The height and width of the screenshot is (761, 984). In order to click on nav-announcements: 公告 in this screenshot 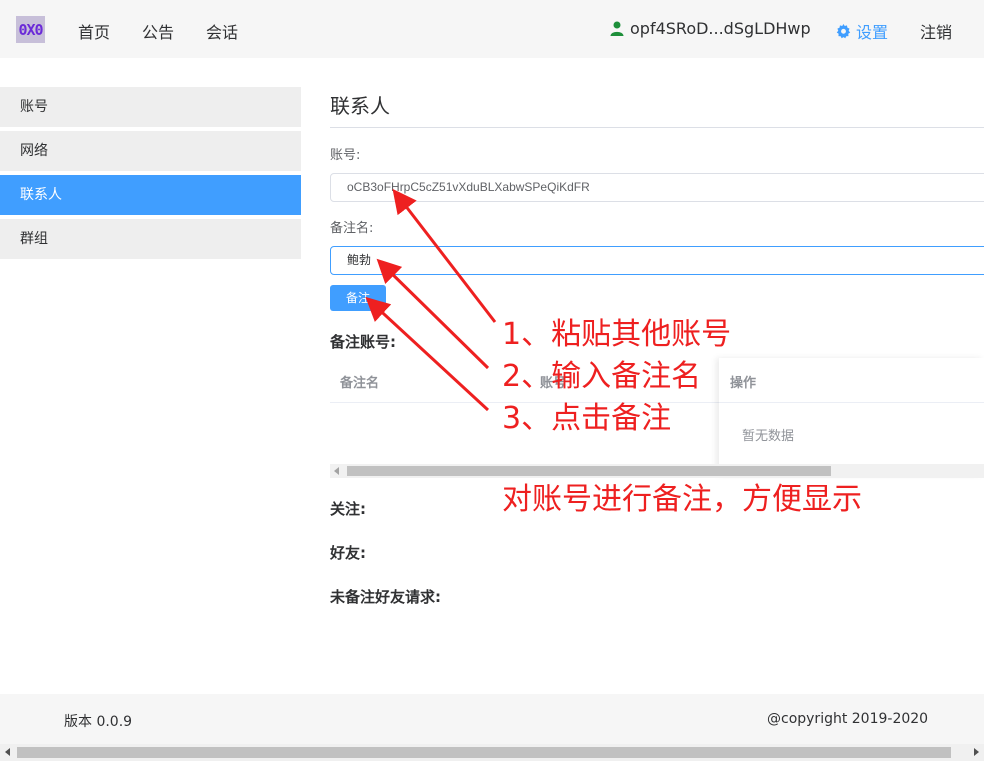, I will do `click(158, 31)`.